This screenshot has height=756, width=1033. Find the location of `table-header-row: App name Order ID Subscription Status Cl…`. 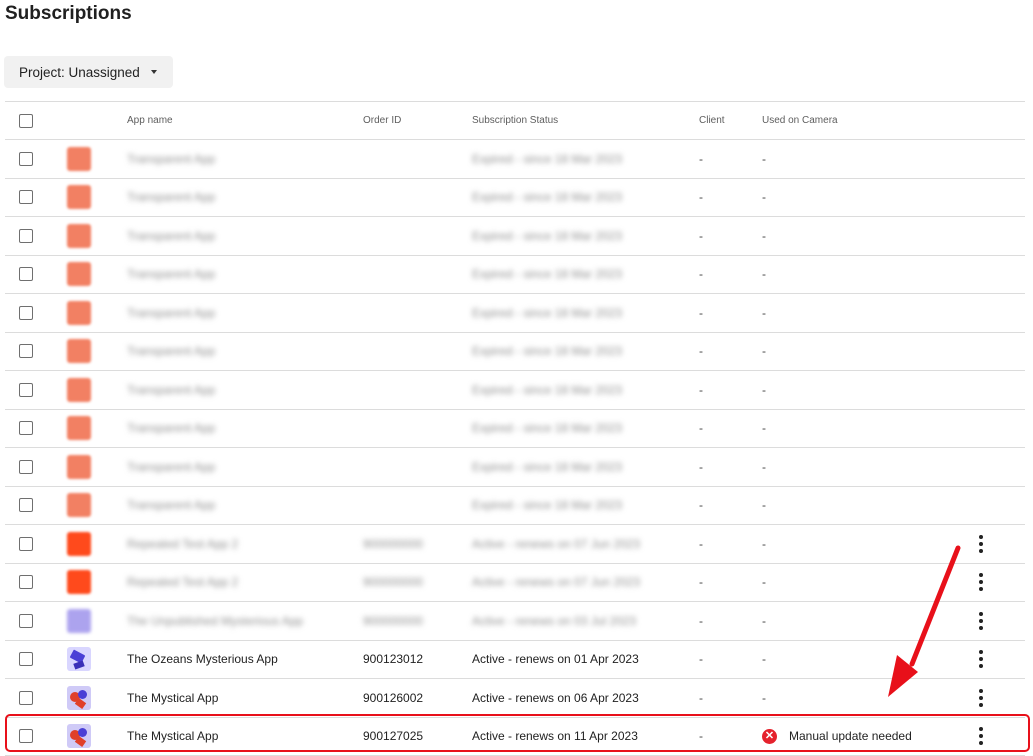

table-header-row: App name Order ID Subscription Status Cl… is located at coordinates (515, 121).